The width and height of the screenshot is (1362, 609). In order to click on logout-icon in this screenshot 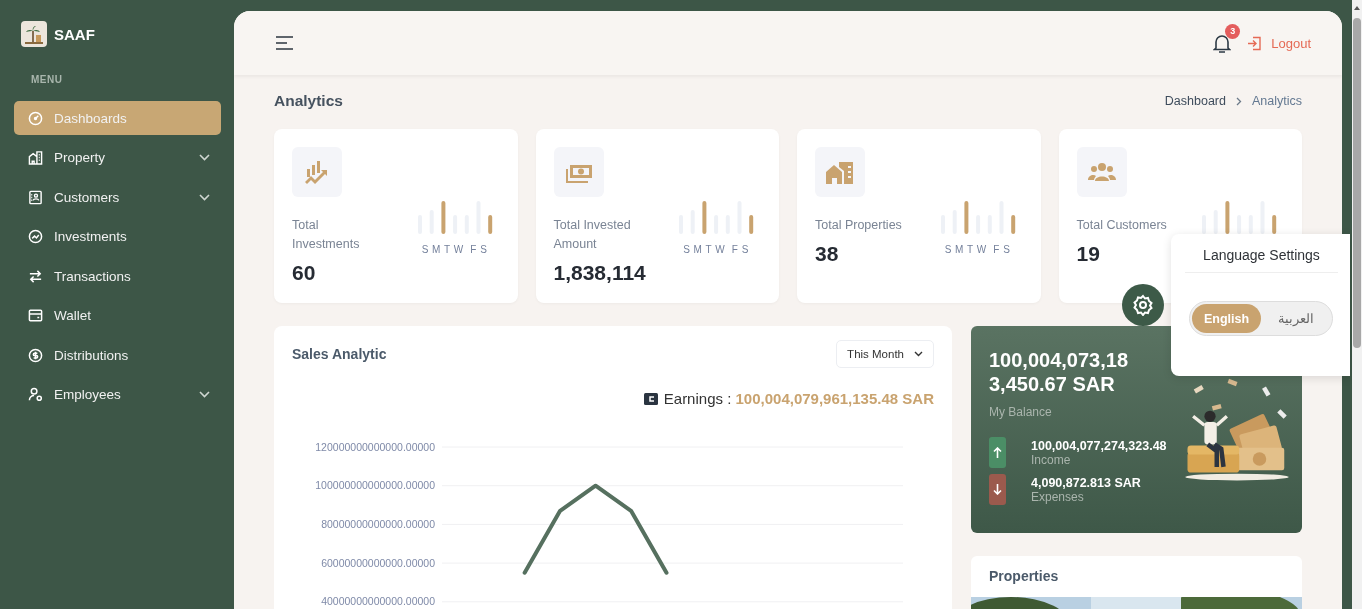, I will do `click(1255, 43)`.